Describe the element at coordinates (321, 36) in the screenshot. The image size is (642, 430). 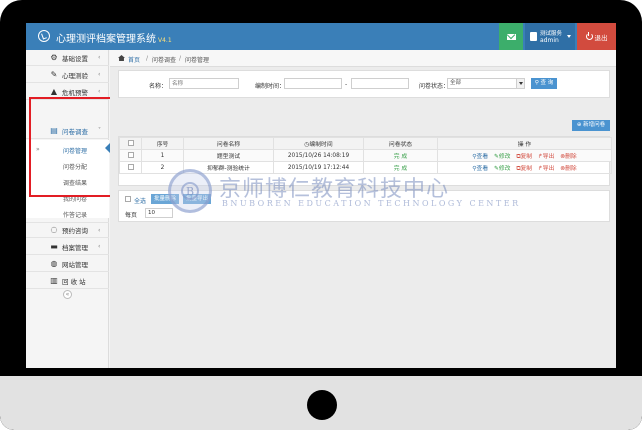
I see `top-header: 心理测评档案管理系统 V4.1 测试服务 admin 退出` at that location.